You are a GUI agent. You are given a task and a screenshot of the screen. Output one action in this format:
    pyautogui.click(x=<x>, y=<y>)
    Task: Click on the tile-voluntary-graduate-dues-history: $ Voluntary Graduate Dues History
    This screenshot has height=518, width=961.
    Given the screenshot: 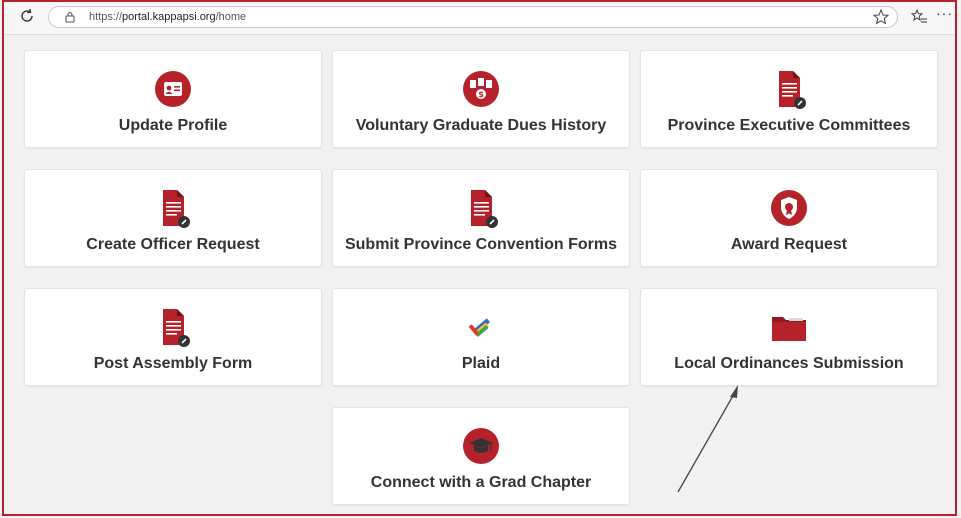 What is the action you would take?
    pyautogui.click(x=481, y=99)
    